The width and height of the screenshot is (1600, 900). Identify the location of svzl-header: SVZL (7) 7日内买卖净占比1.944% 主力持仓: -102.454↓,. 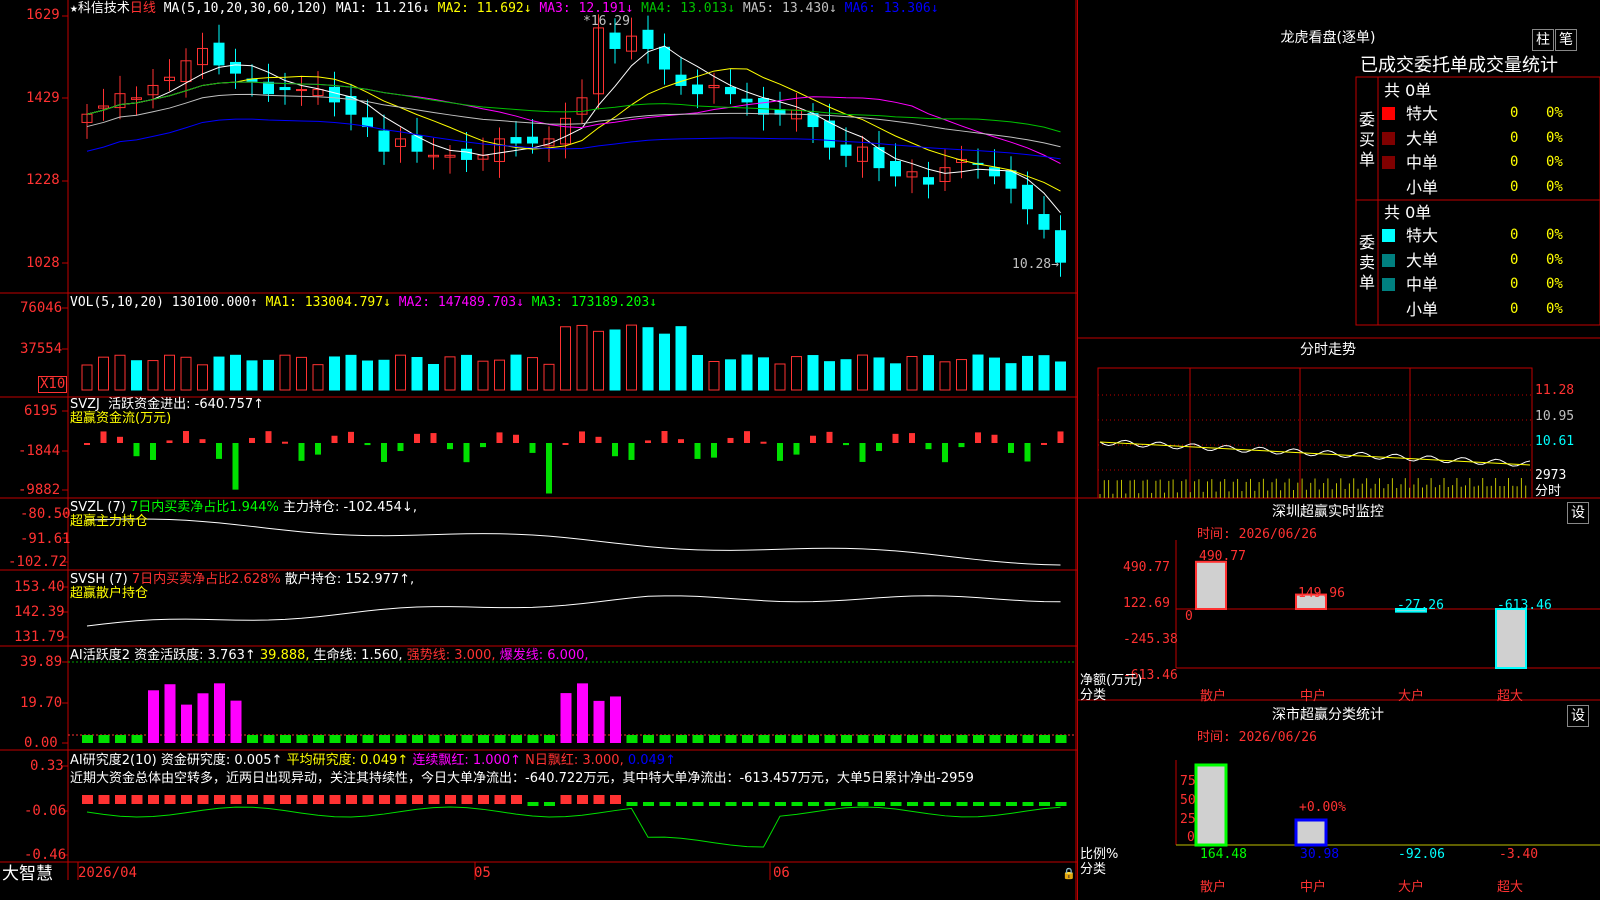
(243, 507).